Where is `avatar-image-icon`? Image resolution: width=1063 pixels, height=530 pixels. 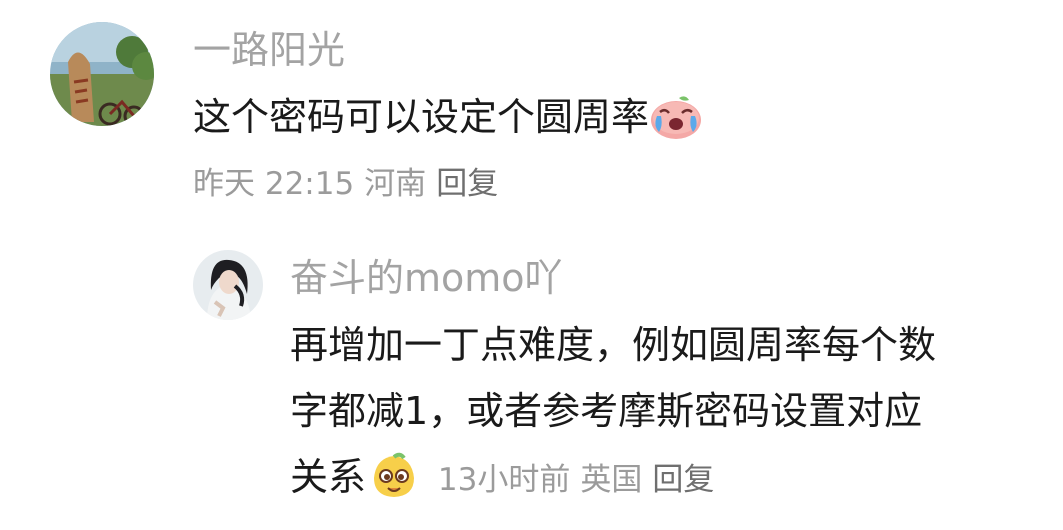 avatar-image-icon is located at coordinates (102, 74).